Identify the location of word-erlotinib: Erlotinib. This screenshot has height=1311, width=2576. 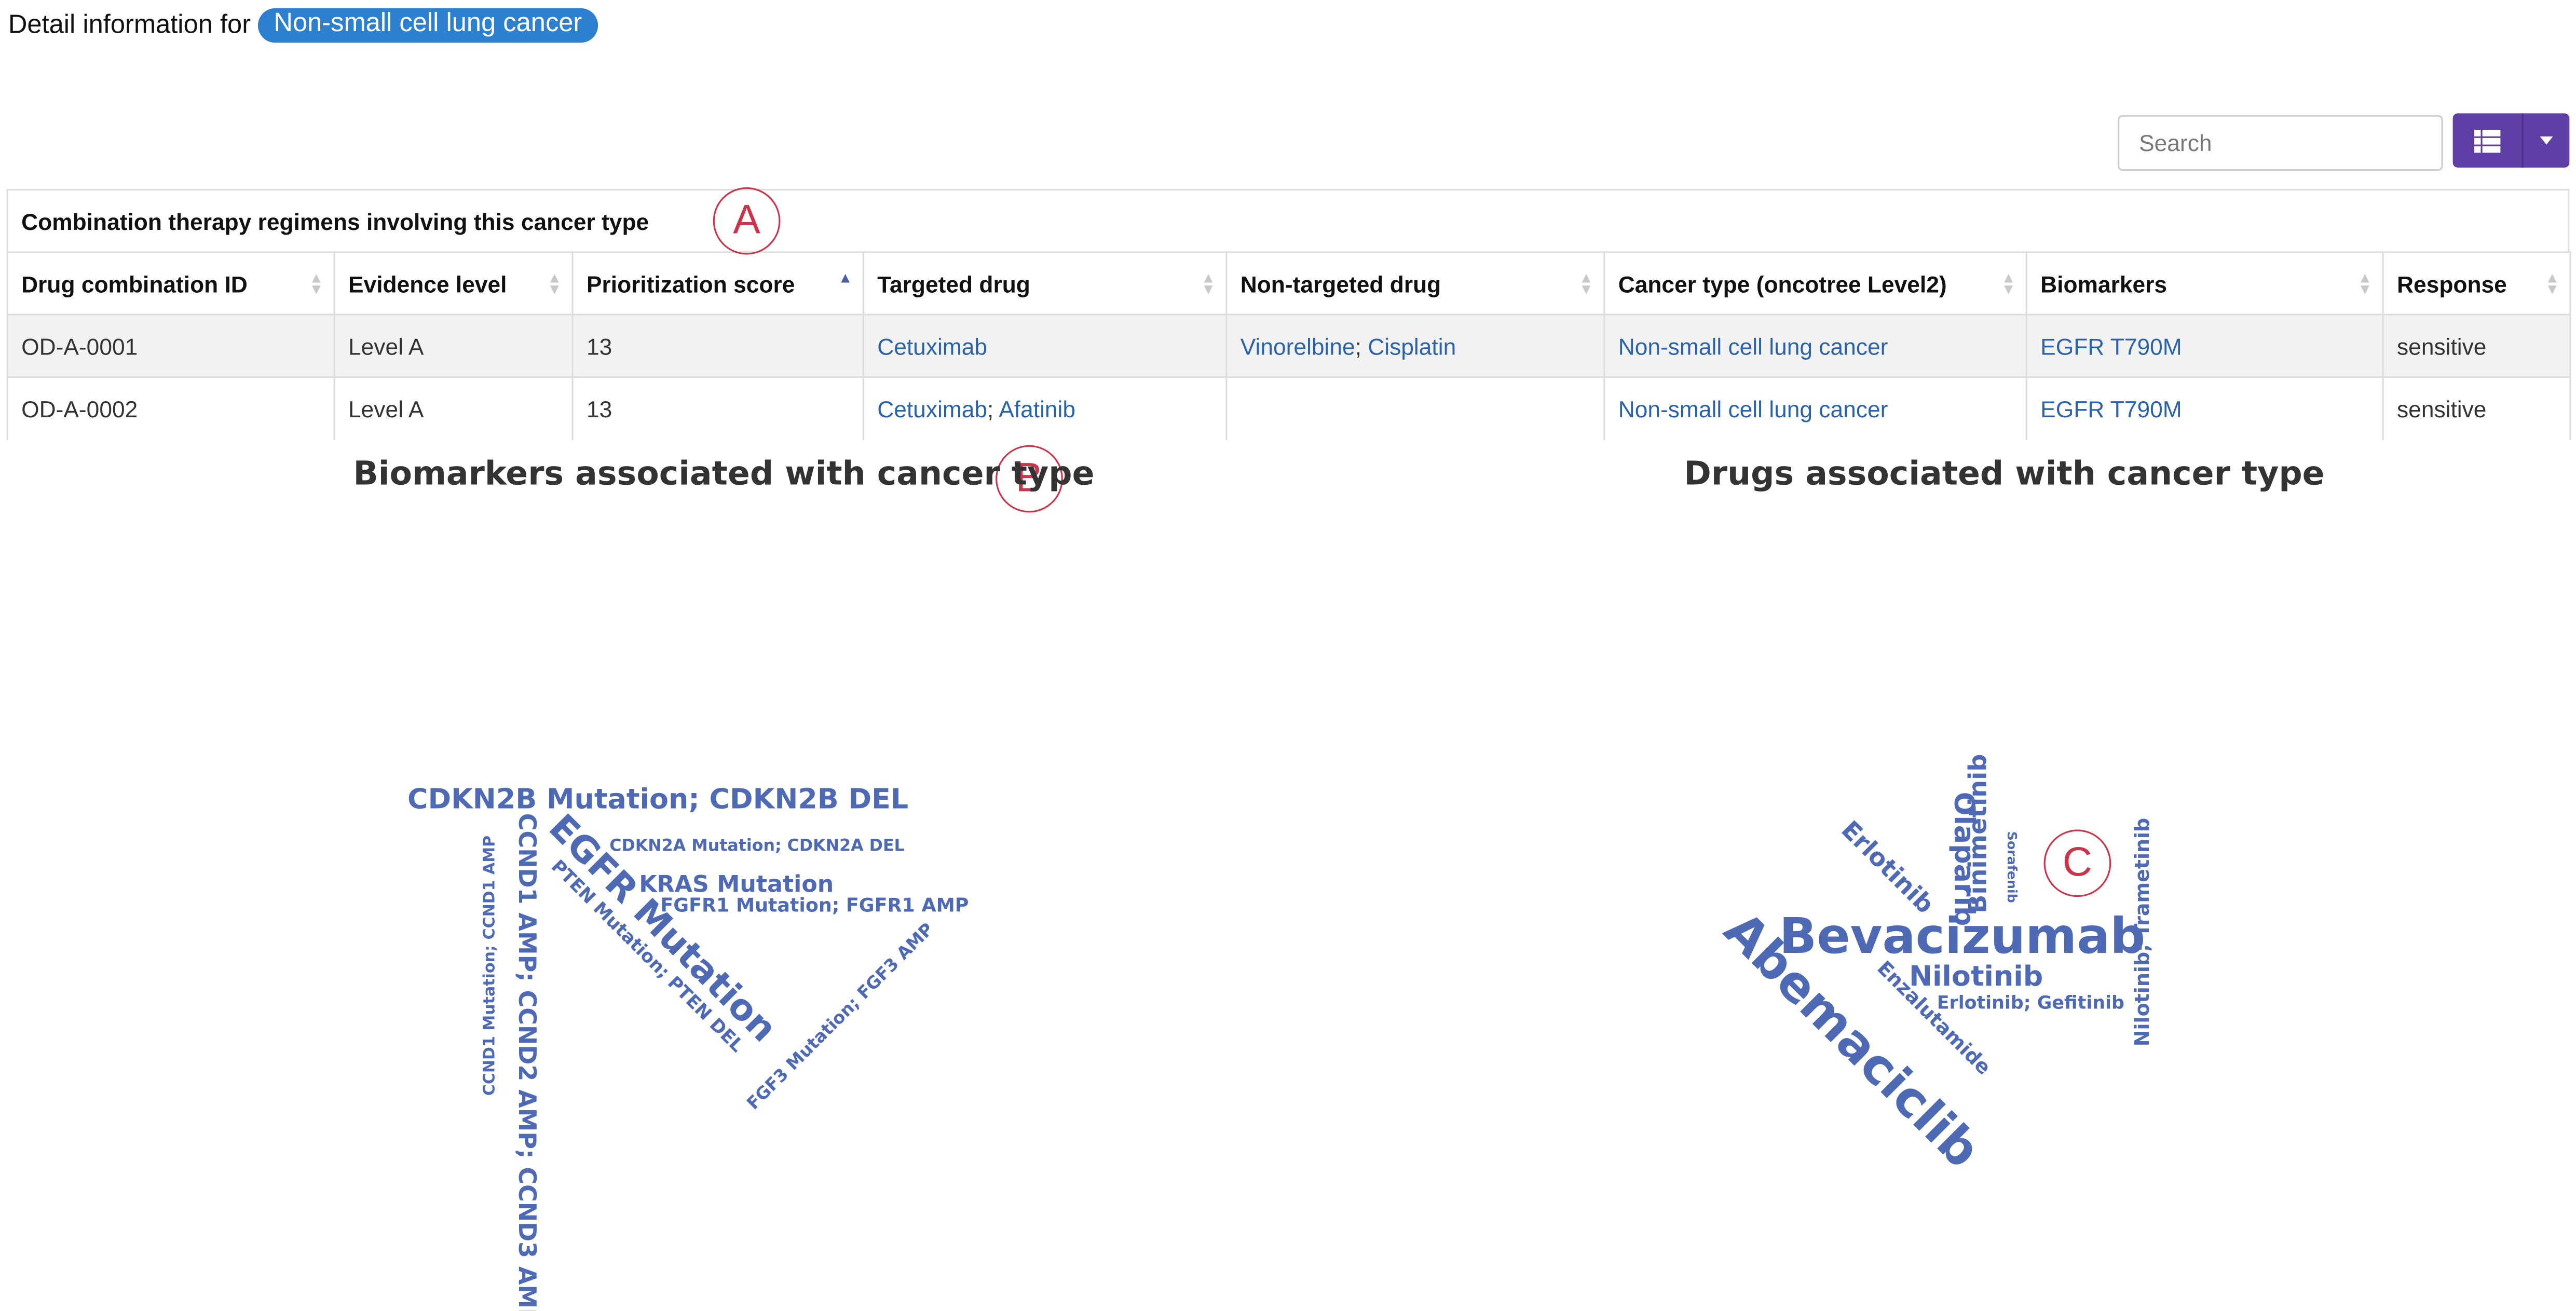
(1888, 867).